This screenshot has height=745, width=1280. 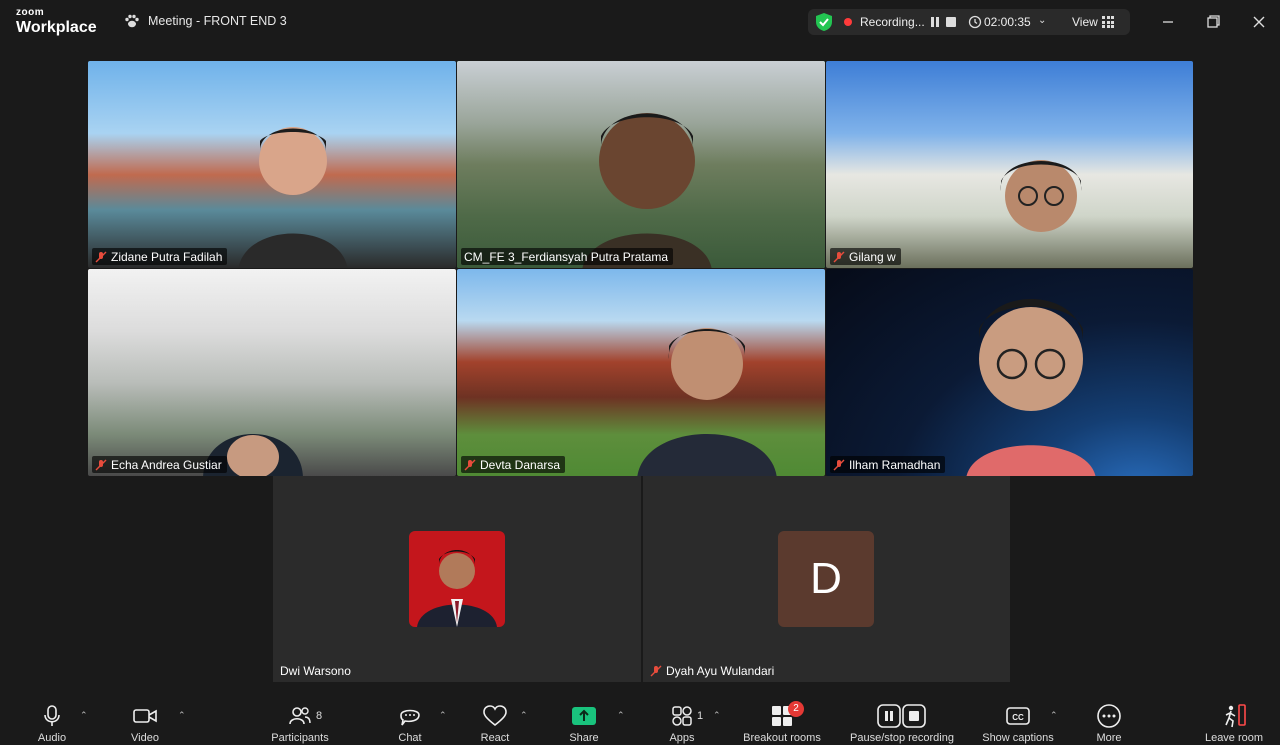 I want to click on pause-stop-recording-button: Pause/stop recording, so click(x=902, y=723).